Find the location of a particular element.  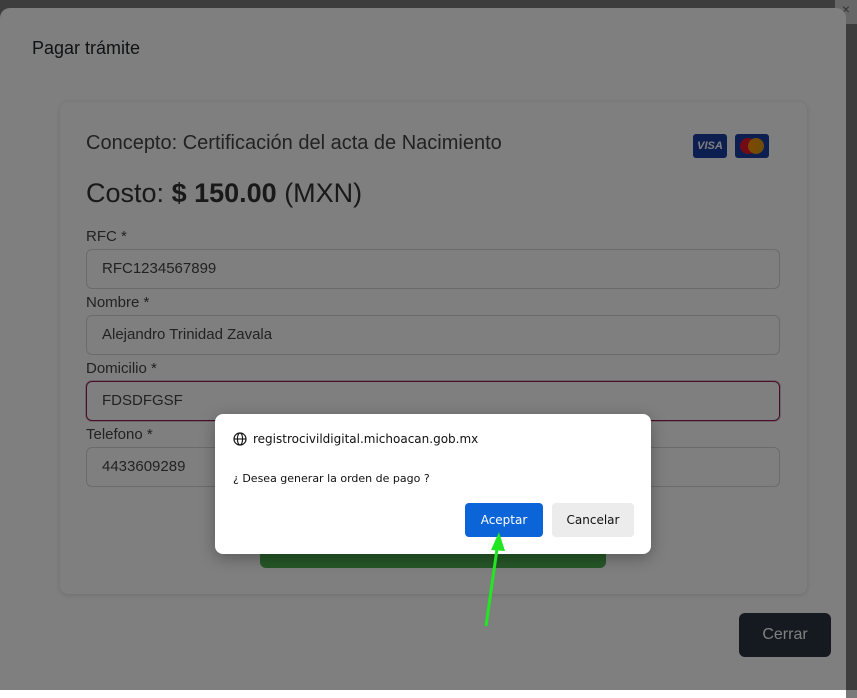

green-pointer-arrow-icon is located at coordinates (494, 579).